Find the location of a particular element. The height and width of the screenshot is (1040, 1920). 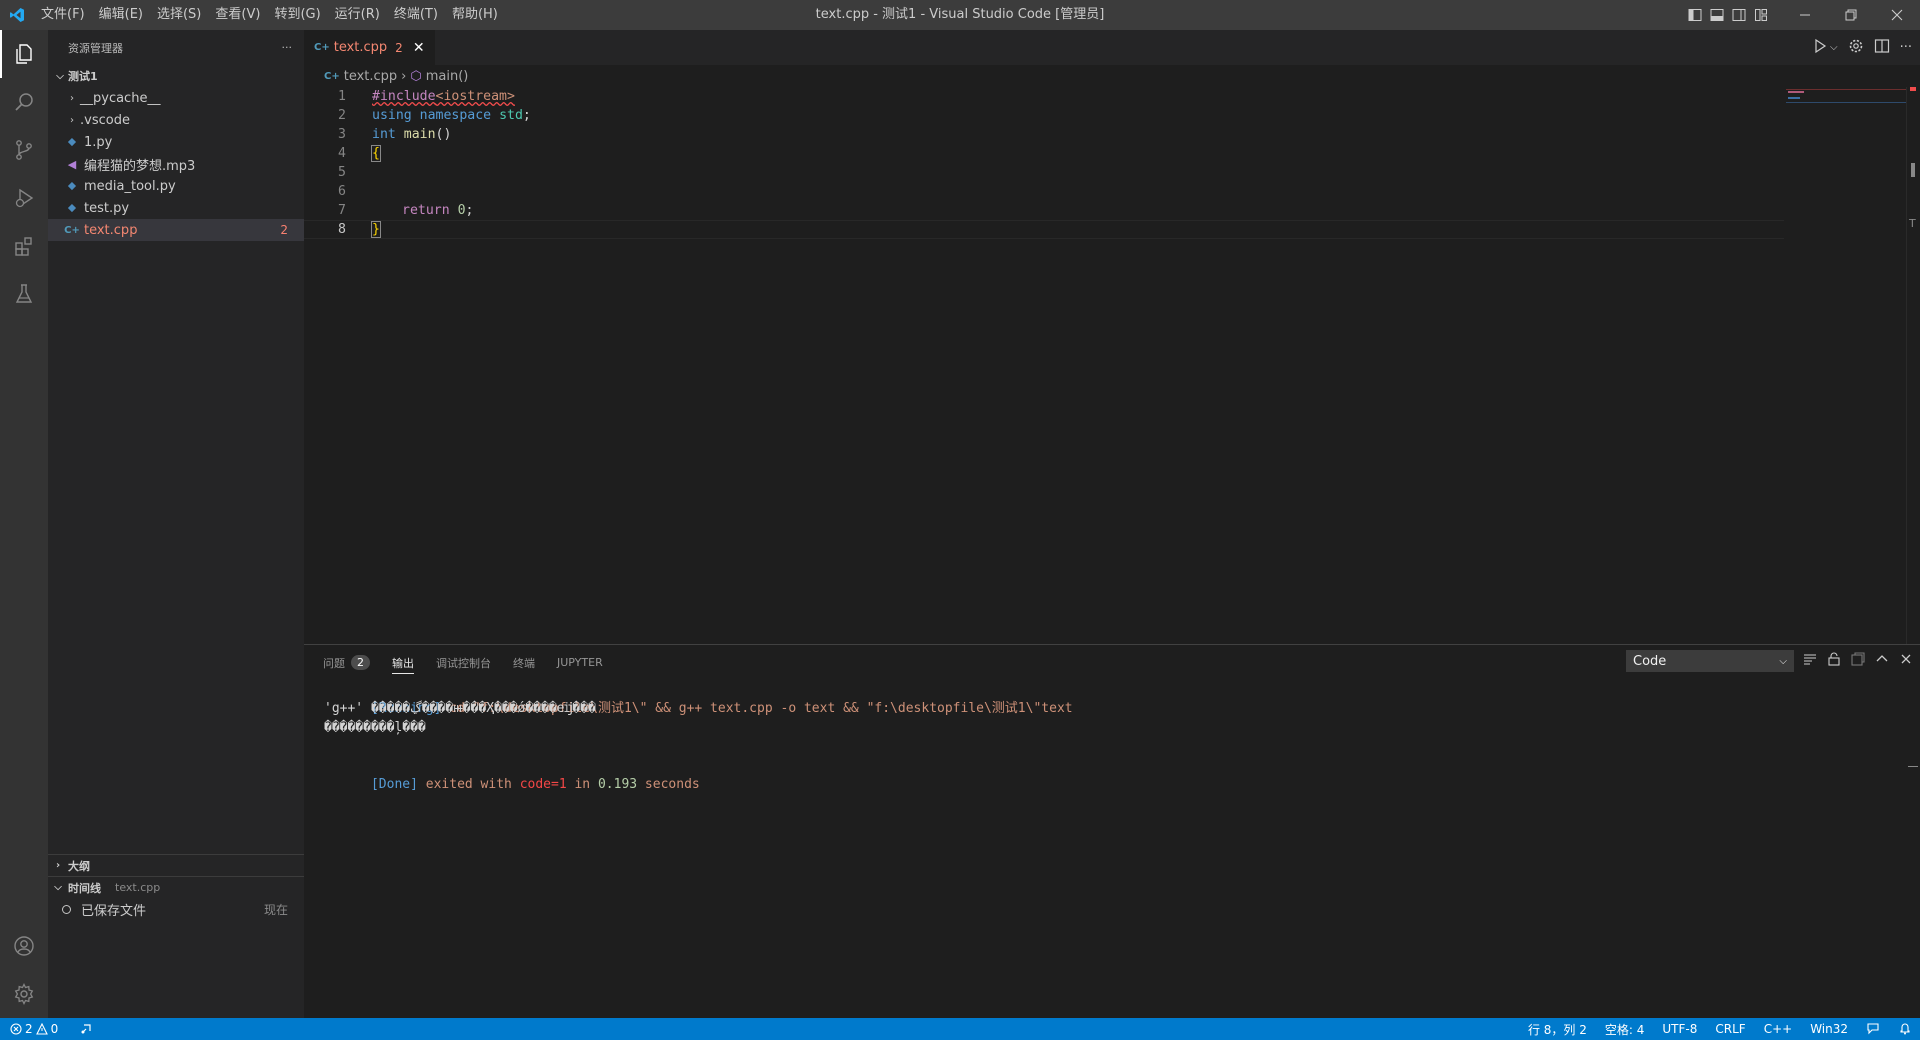

notifications-bell-icon is located at coordinates (1905, 1029).